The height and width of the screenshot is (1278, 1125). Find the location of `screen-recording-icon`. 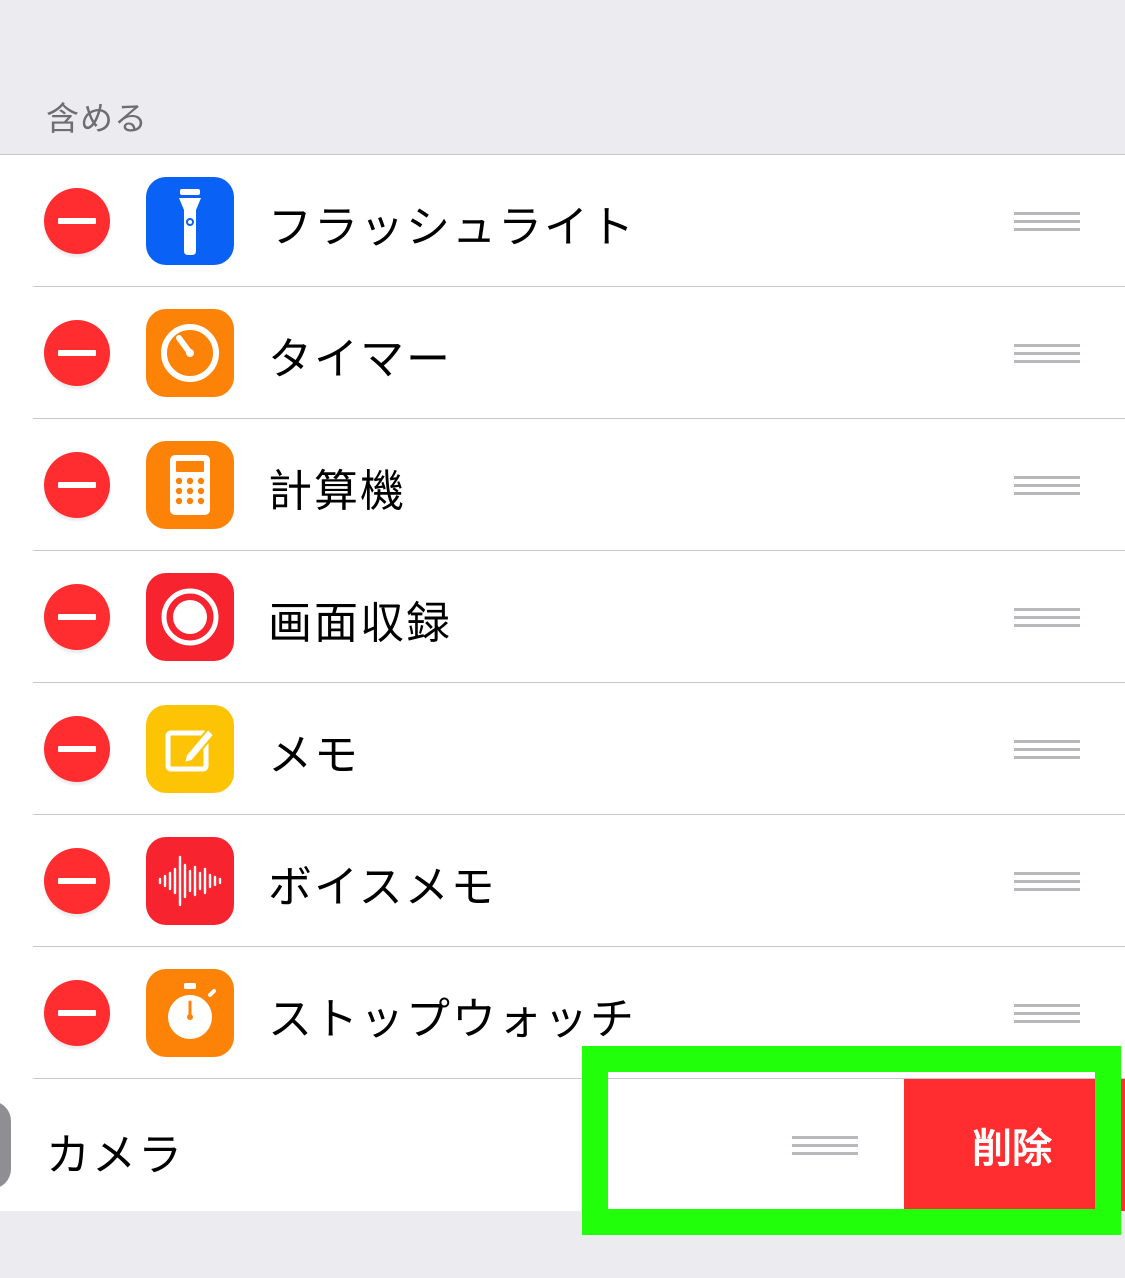

screen-recording-icon is located at coordinates (190, 617).